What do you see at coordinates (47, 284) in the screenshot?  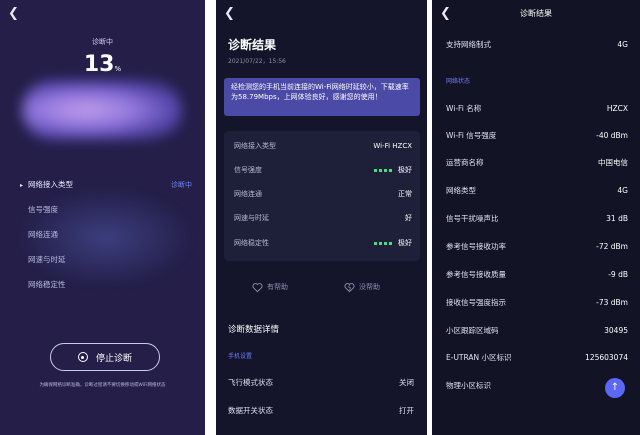 I see `step-label: 网络稳定性` at bounding box center [47, 284].